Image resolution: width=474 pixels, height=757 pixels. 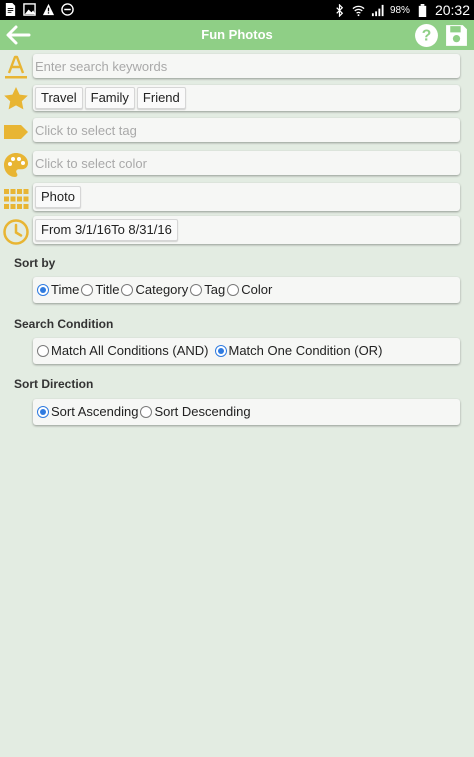 What do you see at coordinates (237, 10) in the screenshot?
I see `status-bar: 98% 20:32` at bounding box center [237, 10].